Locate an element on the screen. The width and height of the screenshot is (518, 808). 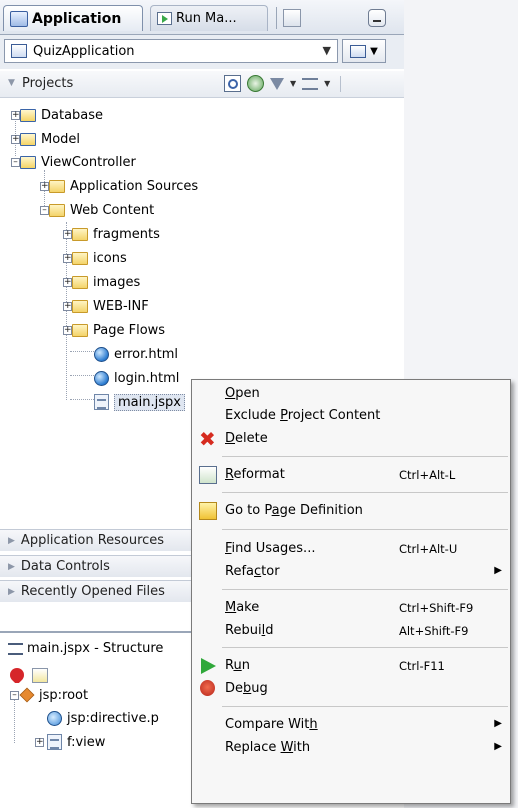
menu-item-go-to-page-definition: Go to Page Definition is located at coordinates (351, 511).